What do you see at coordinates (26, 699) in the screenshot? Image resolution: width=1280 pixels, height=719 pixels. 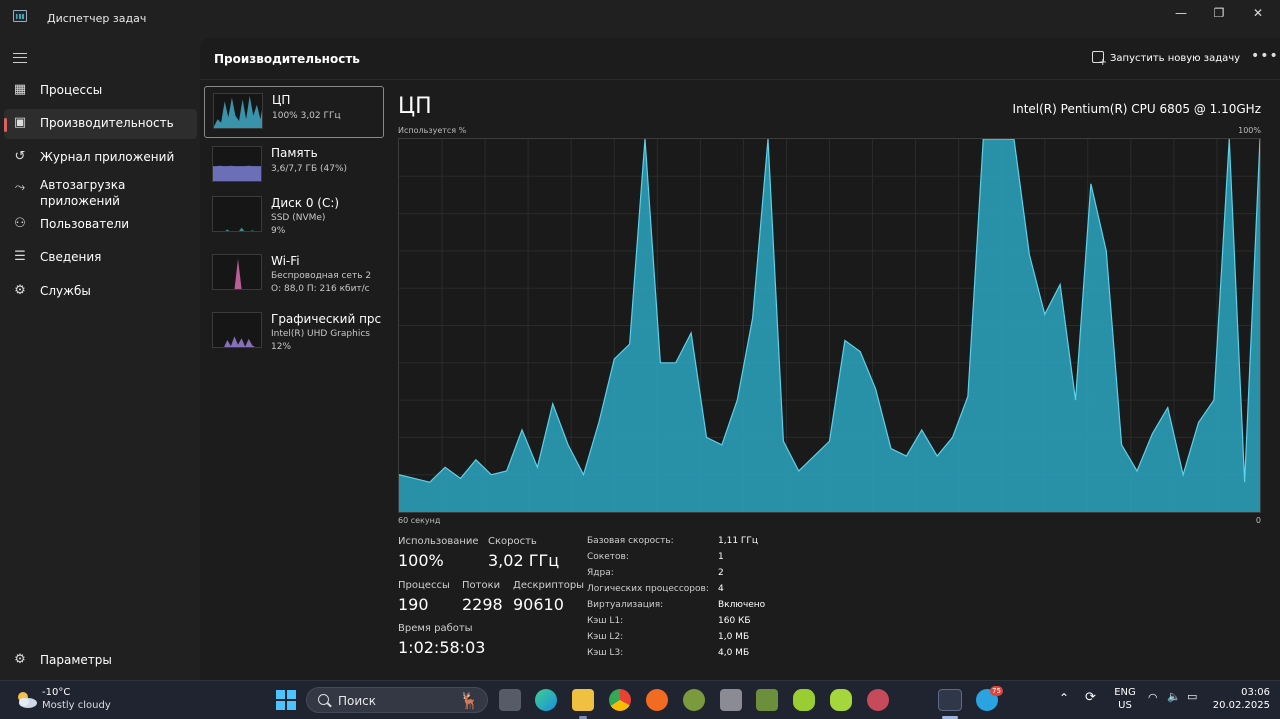 I see `weather-cloudy-icon` at bounding box center [26, 699].